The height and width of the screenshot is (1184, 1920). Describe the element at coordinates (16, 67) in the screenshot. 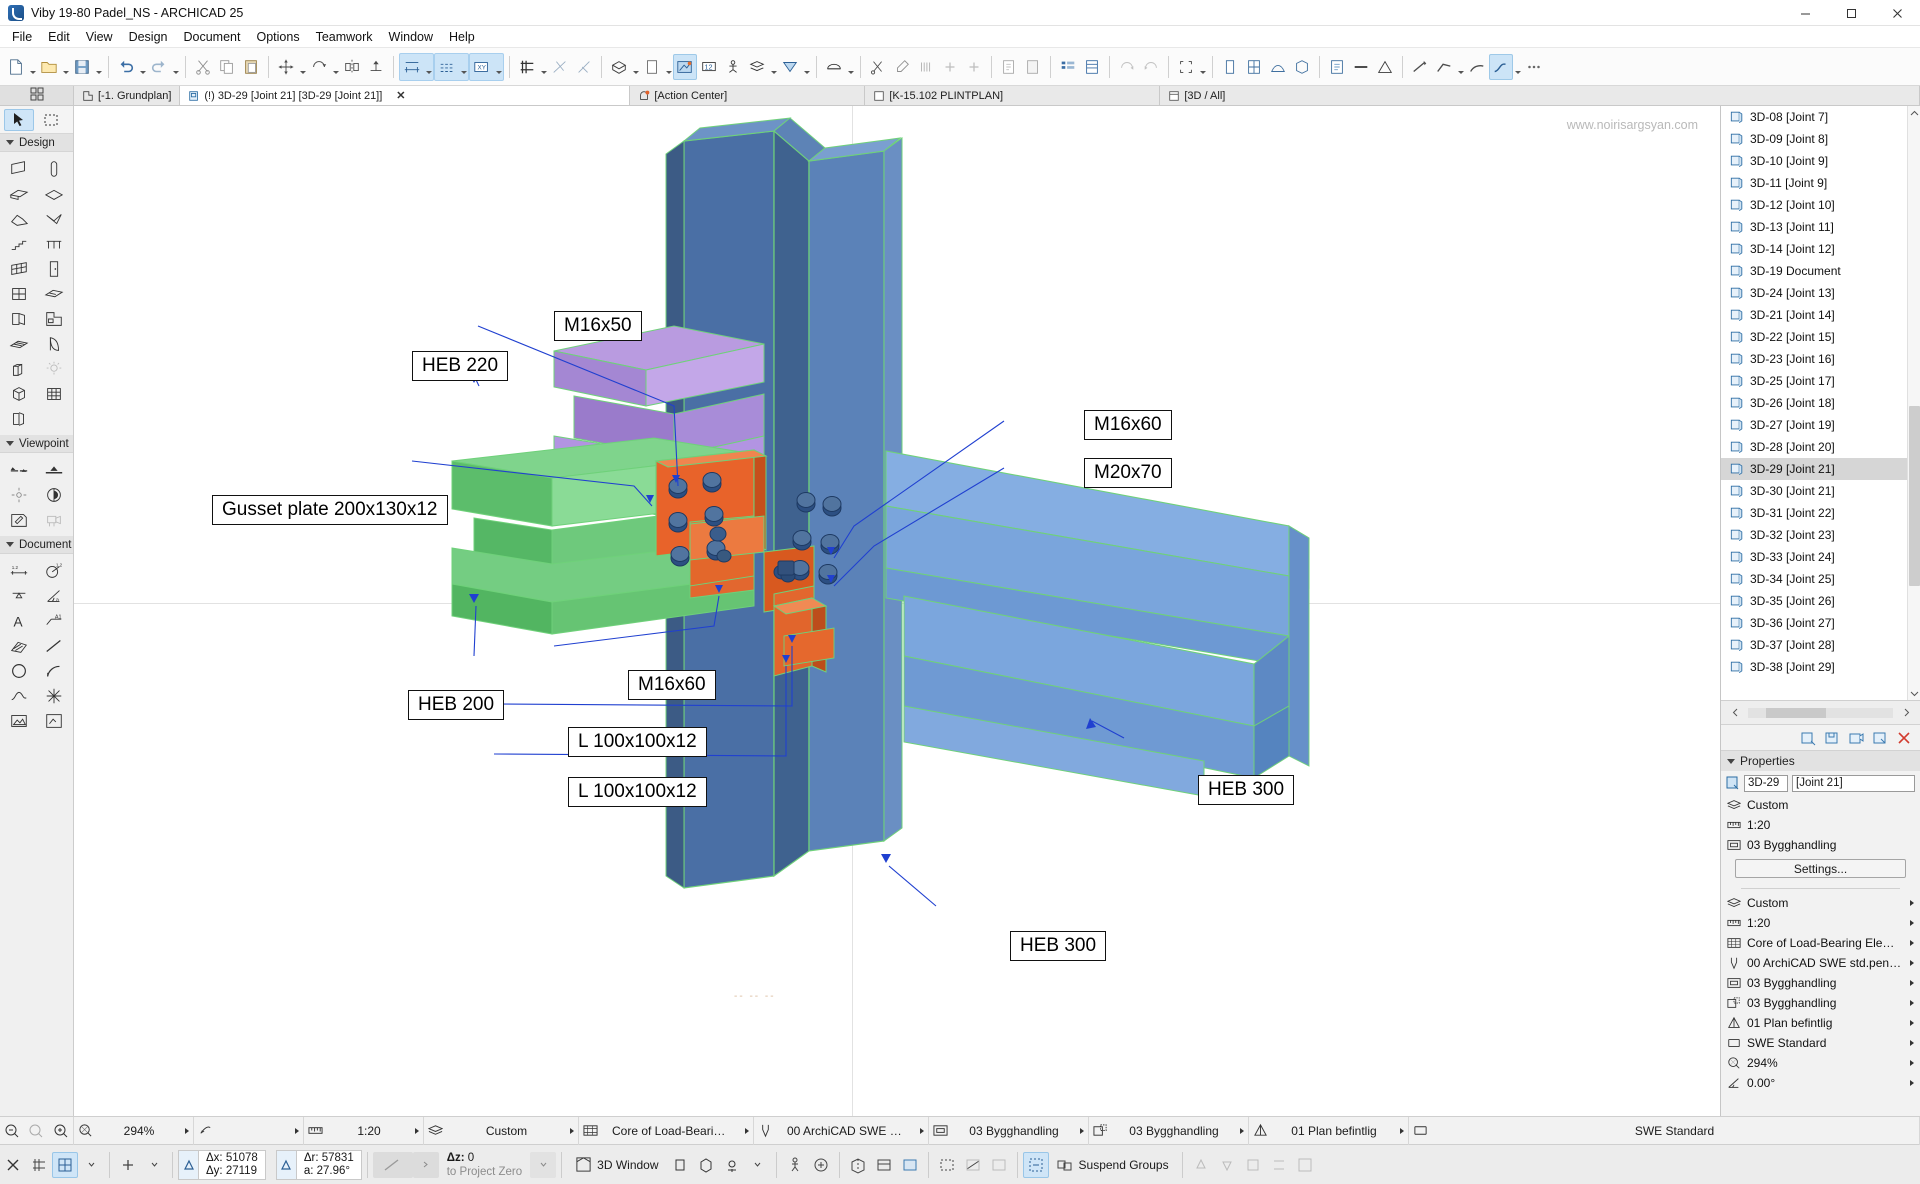

I see `new-project-icon` at that location.